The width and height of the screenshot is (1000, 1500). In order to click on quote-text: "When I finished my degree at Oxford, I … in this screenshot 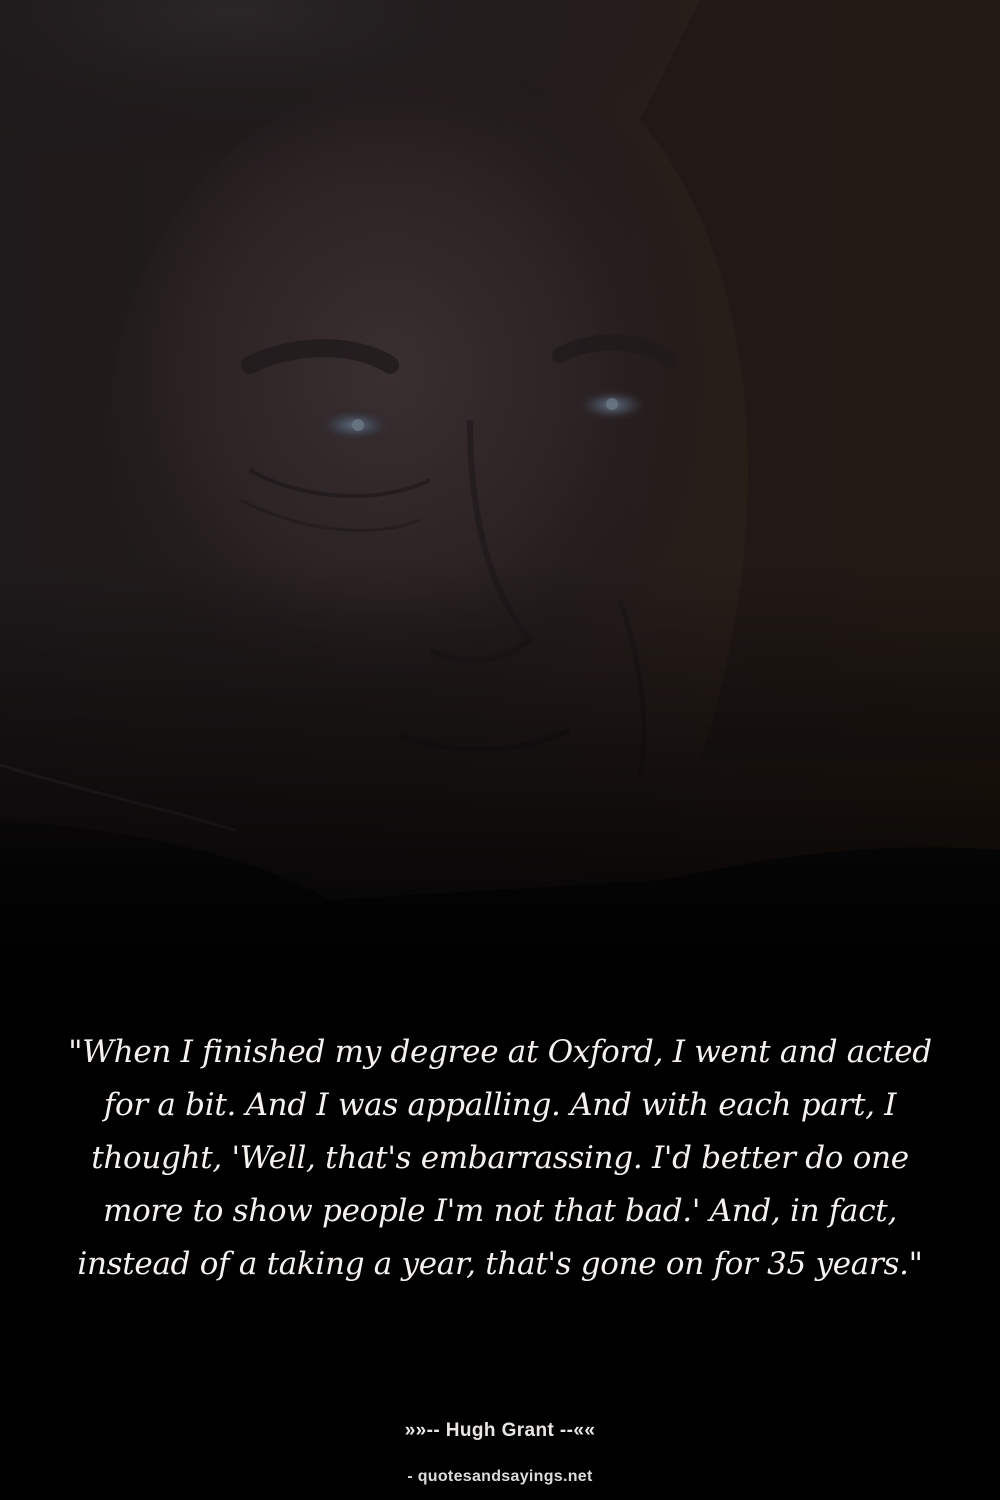, I will do `click(500, 1158)`.